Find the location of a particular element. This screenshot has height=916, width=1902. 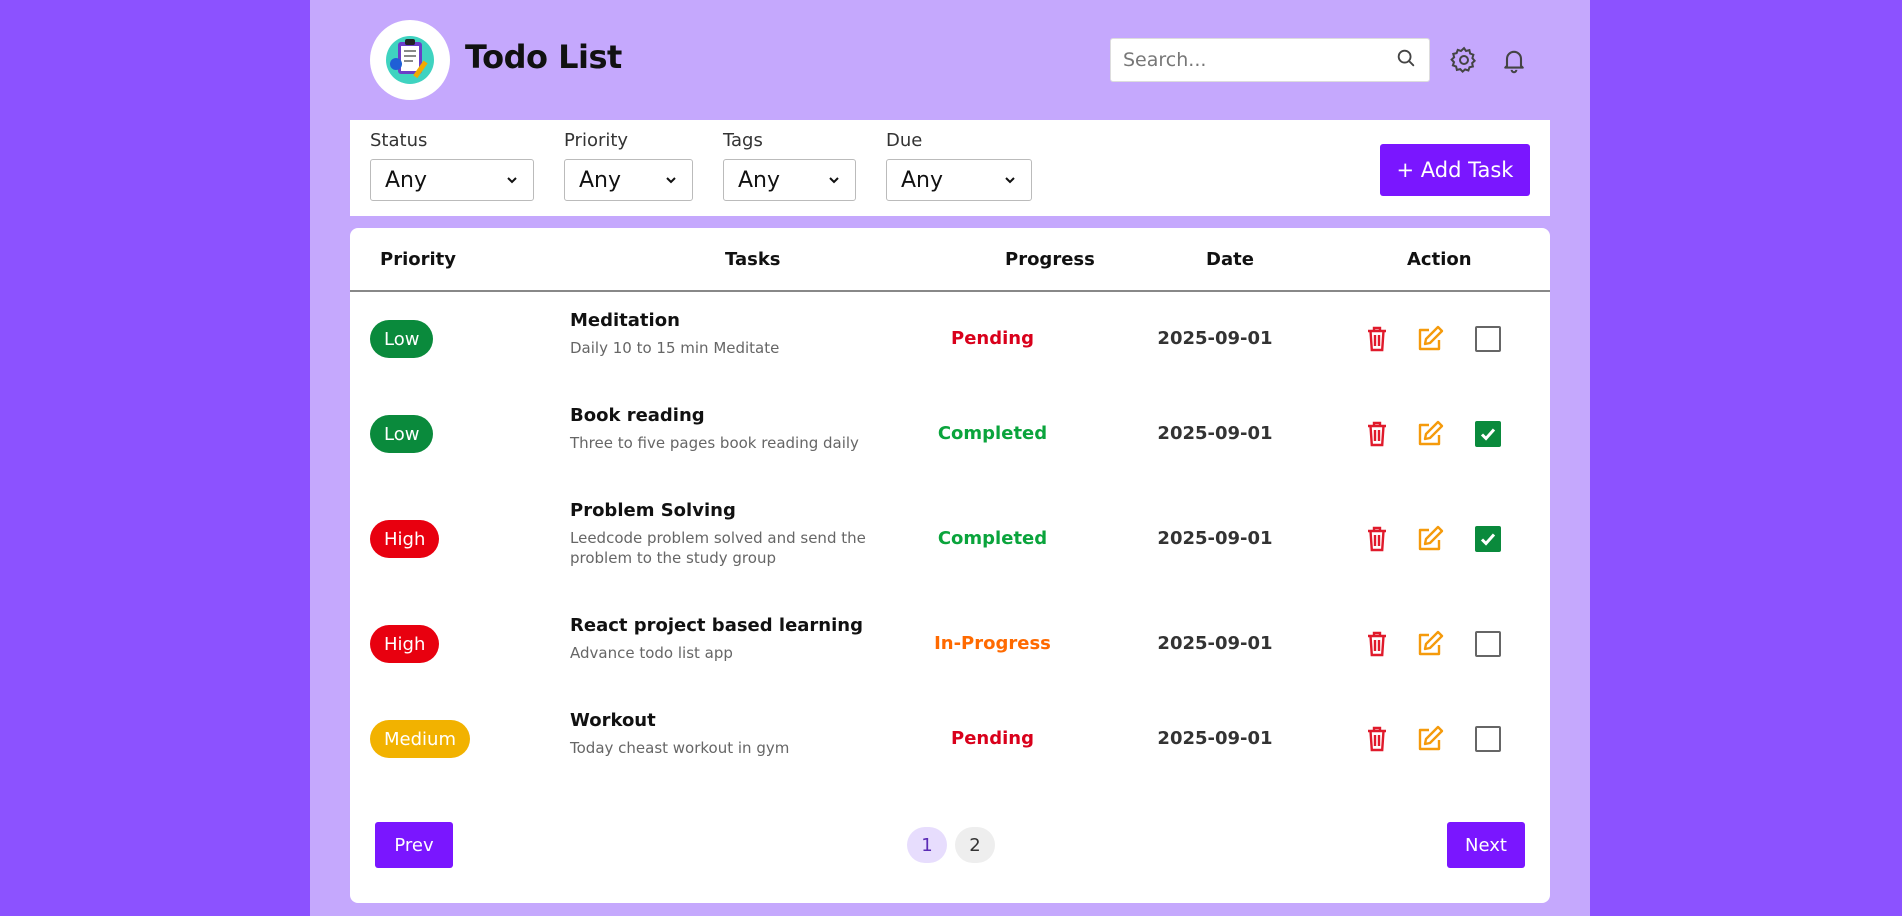

search-icon is located at coordinates (1406, 60).